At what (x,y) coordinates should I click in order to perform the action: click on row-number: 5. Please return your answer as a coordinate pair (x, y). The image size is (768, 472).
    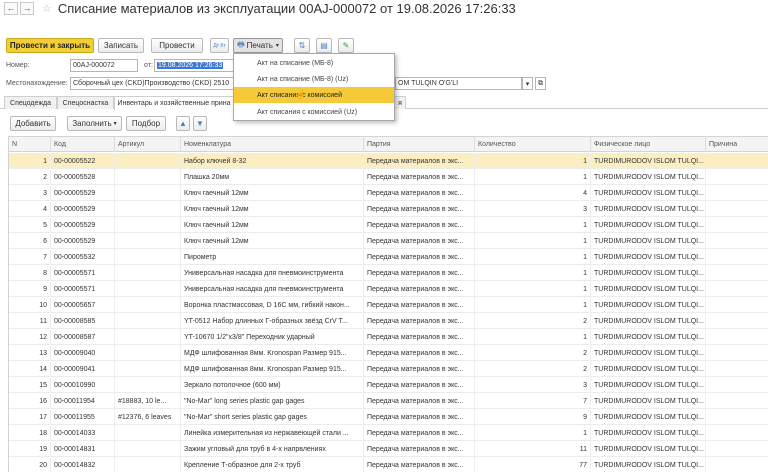
    Looking at the image, I should click on (30, 225).